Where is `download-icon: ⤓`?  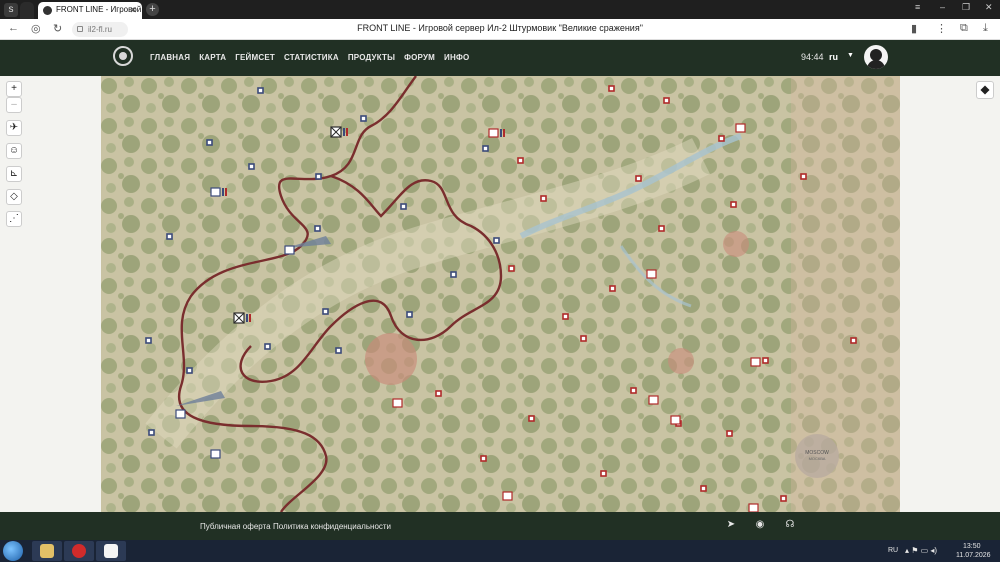
download-icon: ⤓ is located at coordinates (985, 28).